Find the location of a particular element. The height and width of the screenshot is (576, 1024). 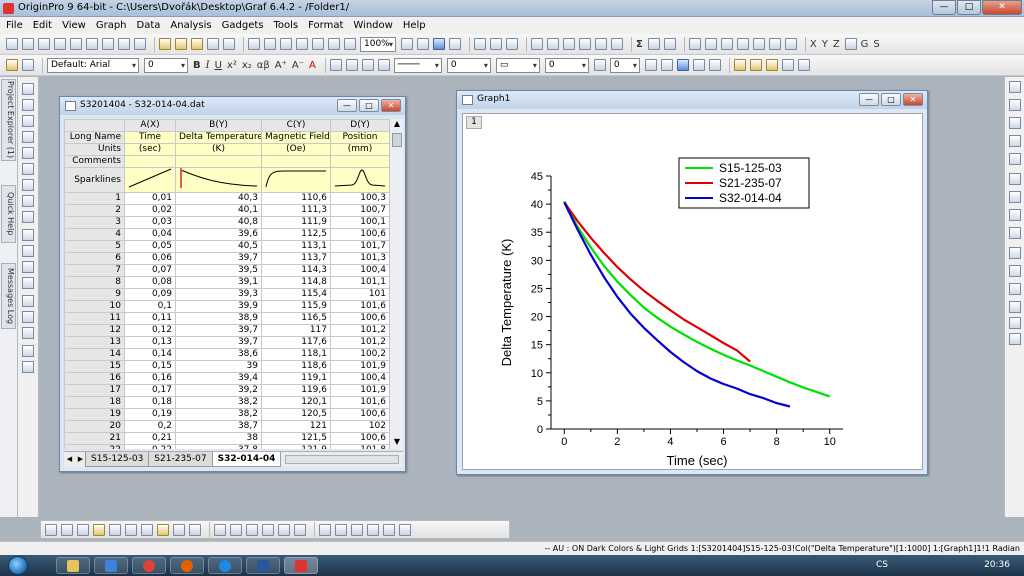

exchange-axes-icon is located at coordinates (1015, 339).